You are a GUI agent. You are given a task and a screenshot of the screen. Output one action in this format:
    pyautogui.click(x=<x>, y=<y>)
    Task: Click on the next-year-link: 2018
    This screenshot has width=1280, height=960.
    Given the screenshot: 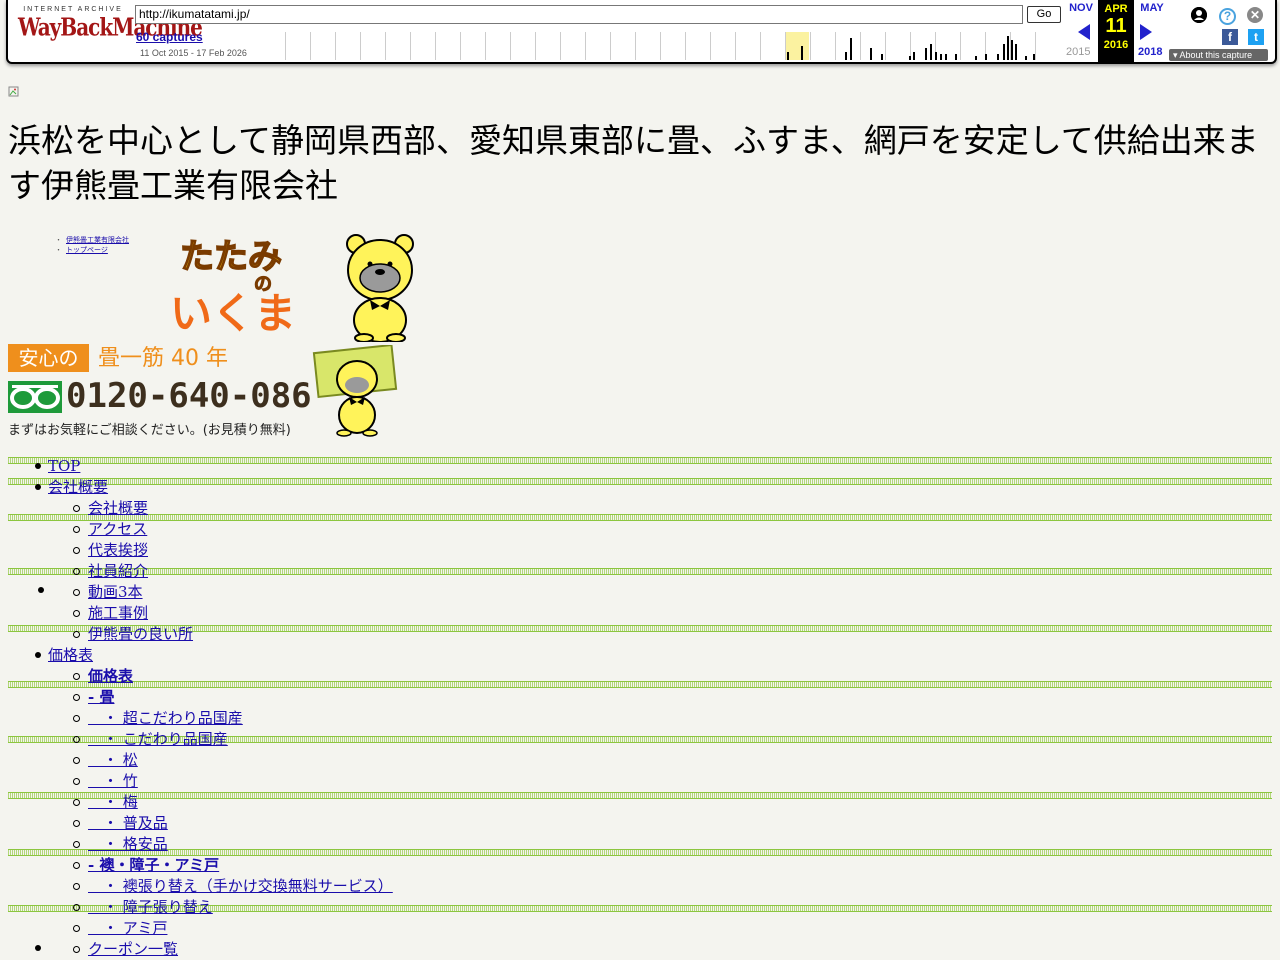 What is the action you would take?
    pyautogui.click(x=1150, y=52)
    